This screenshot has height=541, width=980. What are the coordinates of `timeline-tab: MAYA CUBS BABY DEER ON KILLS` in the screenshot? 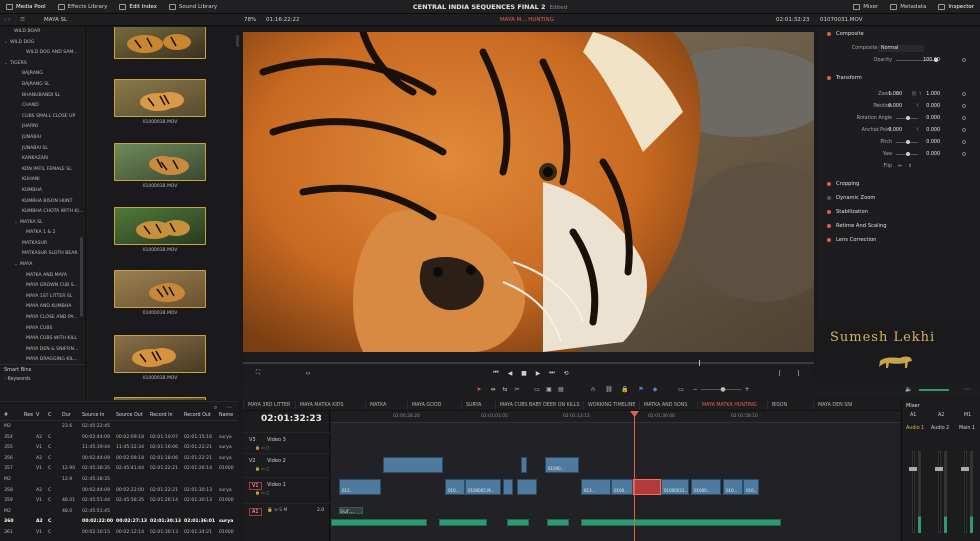 It's located at (539, 405).